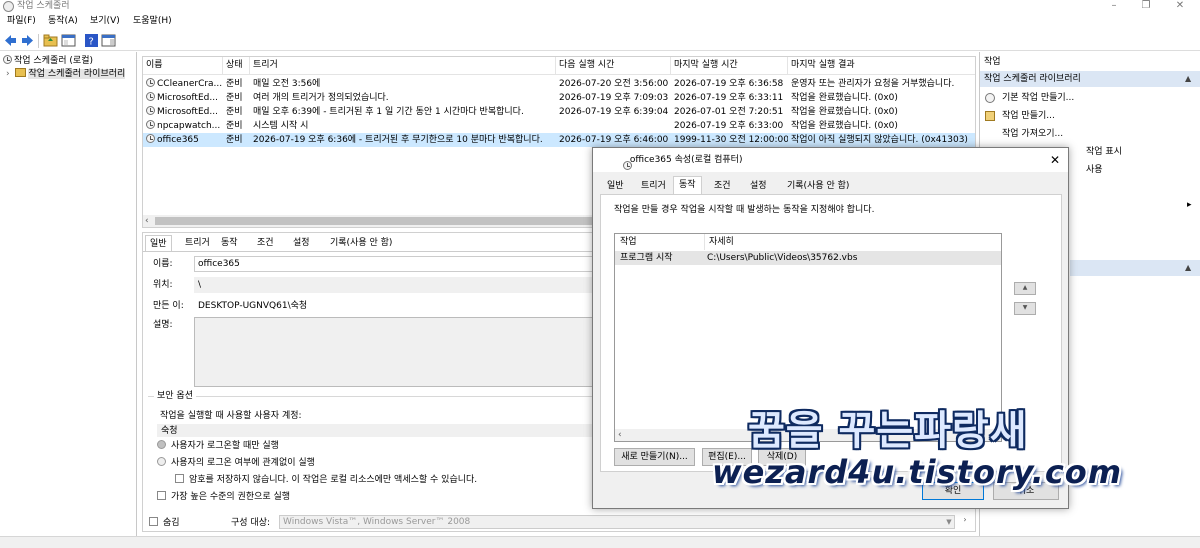 The width and height of the screenshot is (1200, 548). Describe the element at coordinates (91, 40) in the screenshot. I see `help-icon: ?` at that location.